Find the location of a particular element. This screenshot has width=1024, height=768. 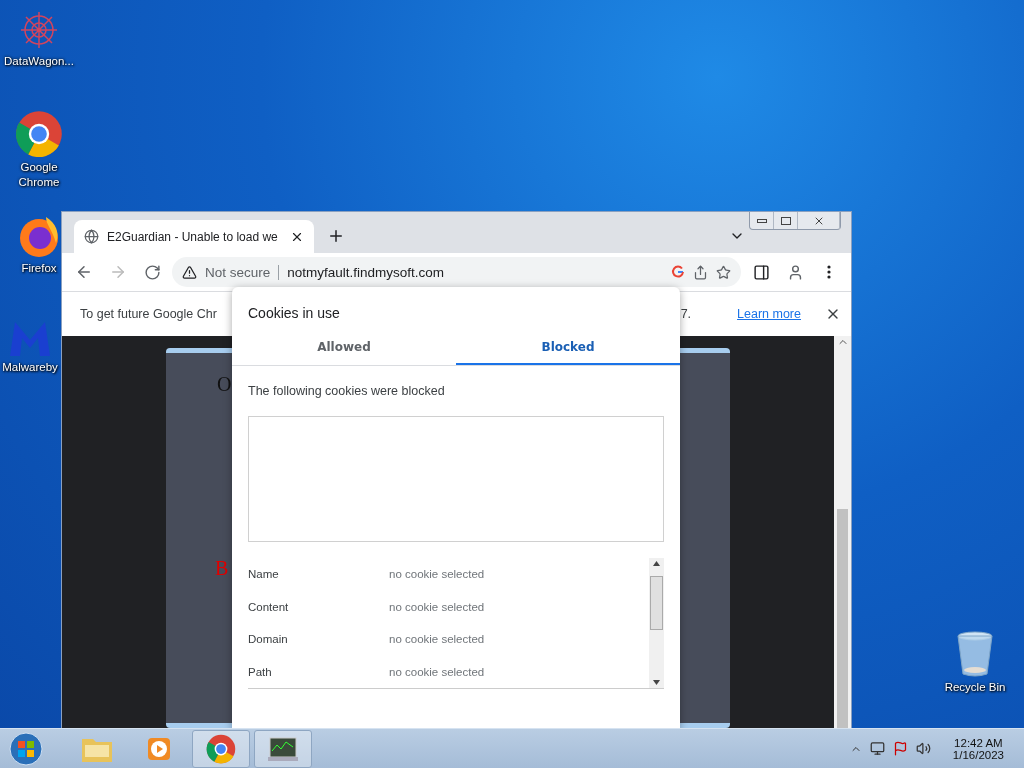

start-button is located at coordinates (26, 748).